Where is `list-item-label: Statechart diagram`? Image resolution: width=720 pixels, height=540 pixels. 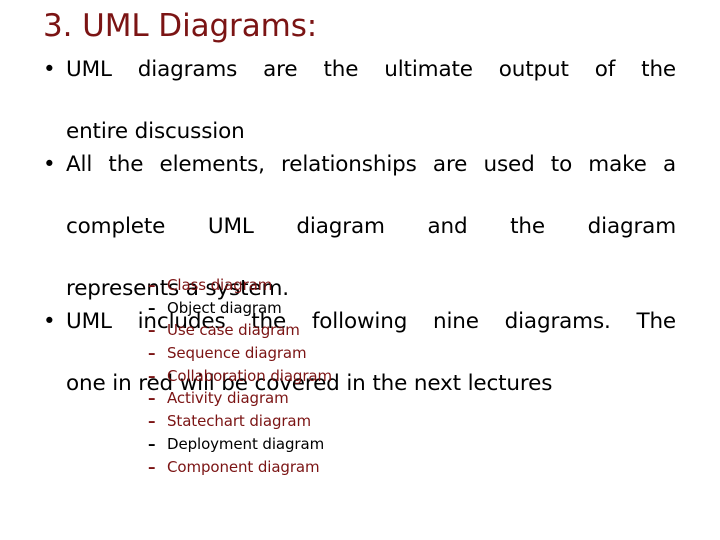 list-item-label: Statechart diagram is located at coordinates (239, 421).